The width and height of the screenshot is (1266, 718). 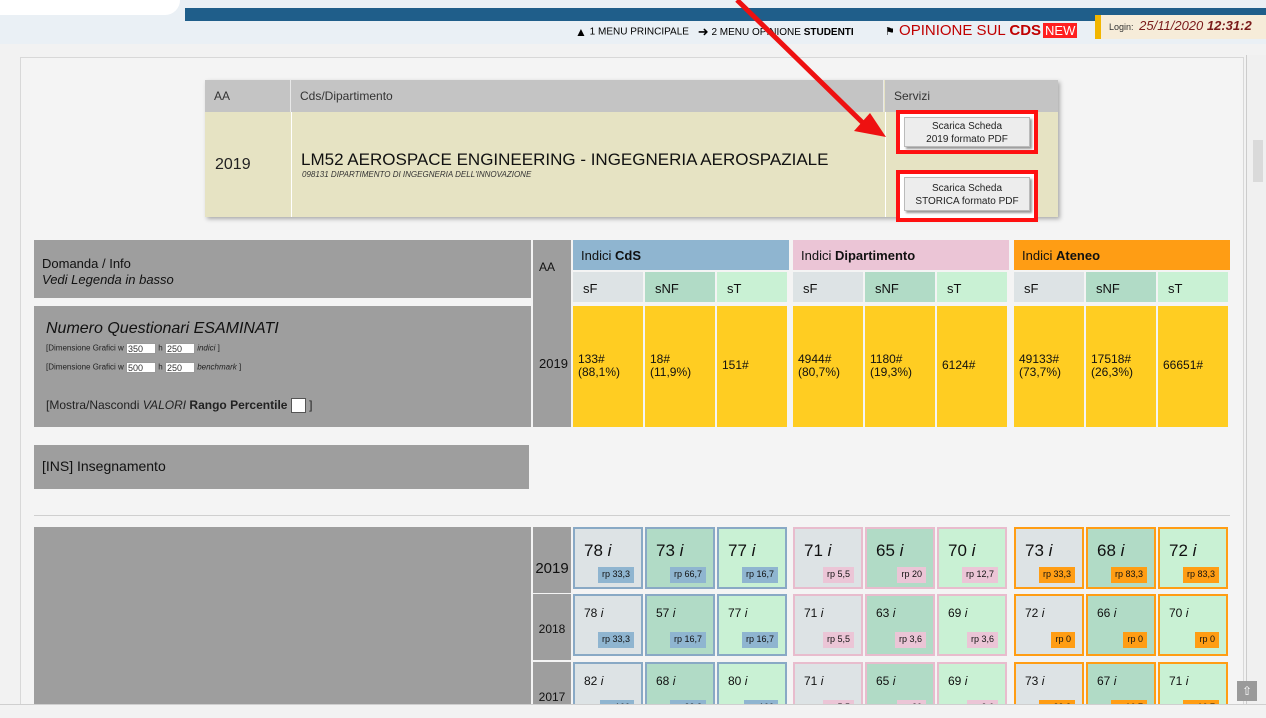 I want to click on score-number: 72, so click(x=1032, y=613).